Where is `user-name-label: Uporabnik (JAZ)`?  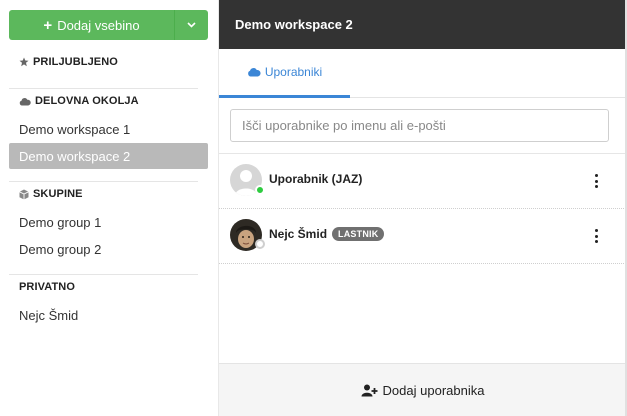
user-name-label: Uporabnik (JAZ) is located at coordinates (316, 179).